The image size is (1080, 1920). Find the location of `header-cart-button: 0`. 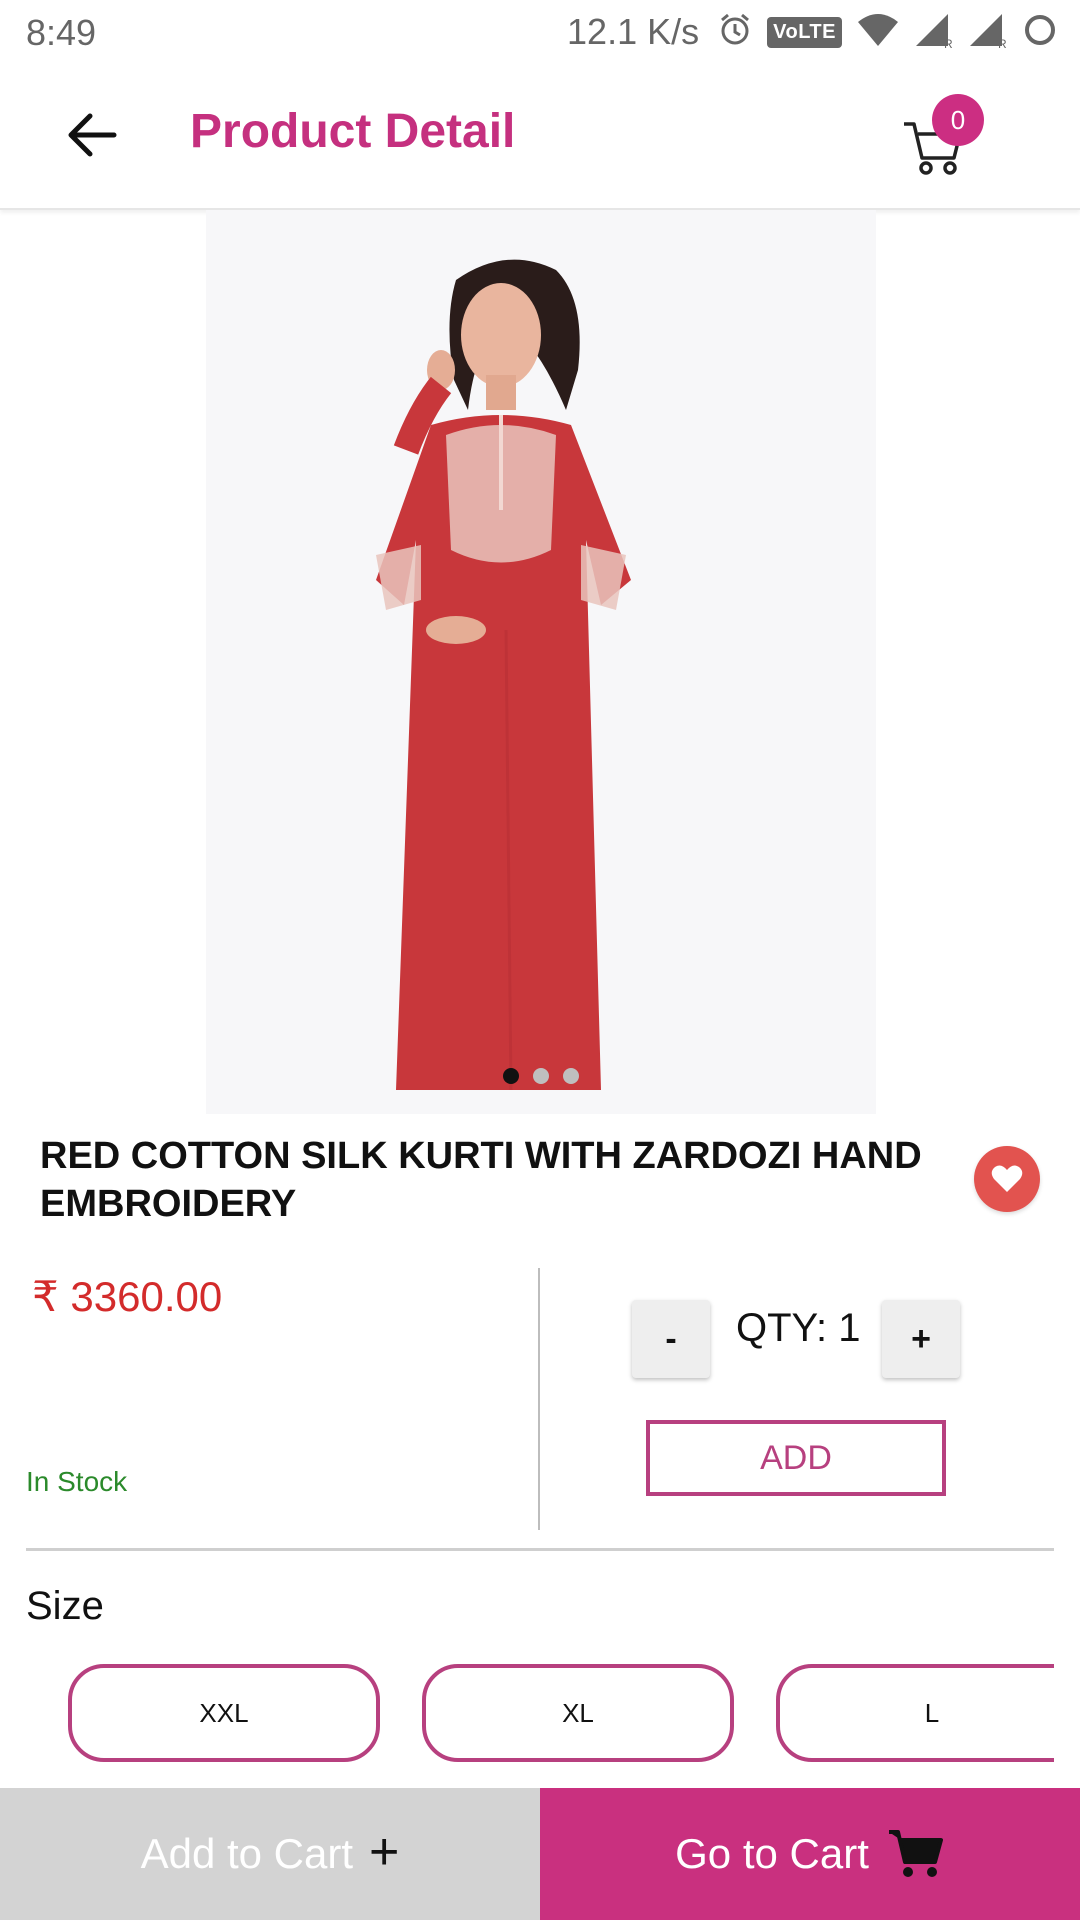

header-cart-button: 0 is located at coordinates (950, 139).